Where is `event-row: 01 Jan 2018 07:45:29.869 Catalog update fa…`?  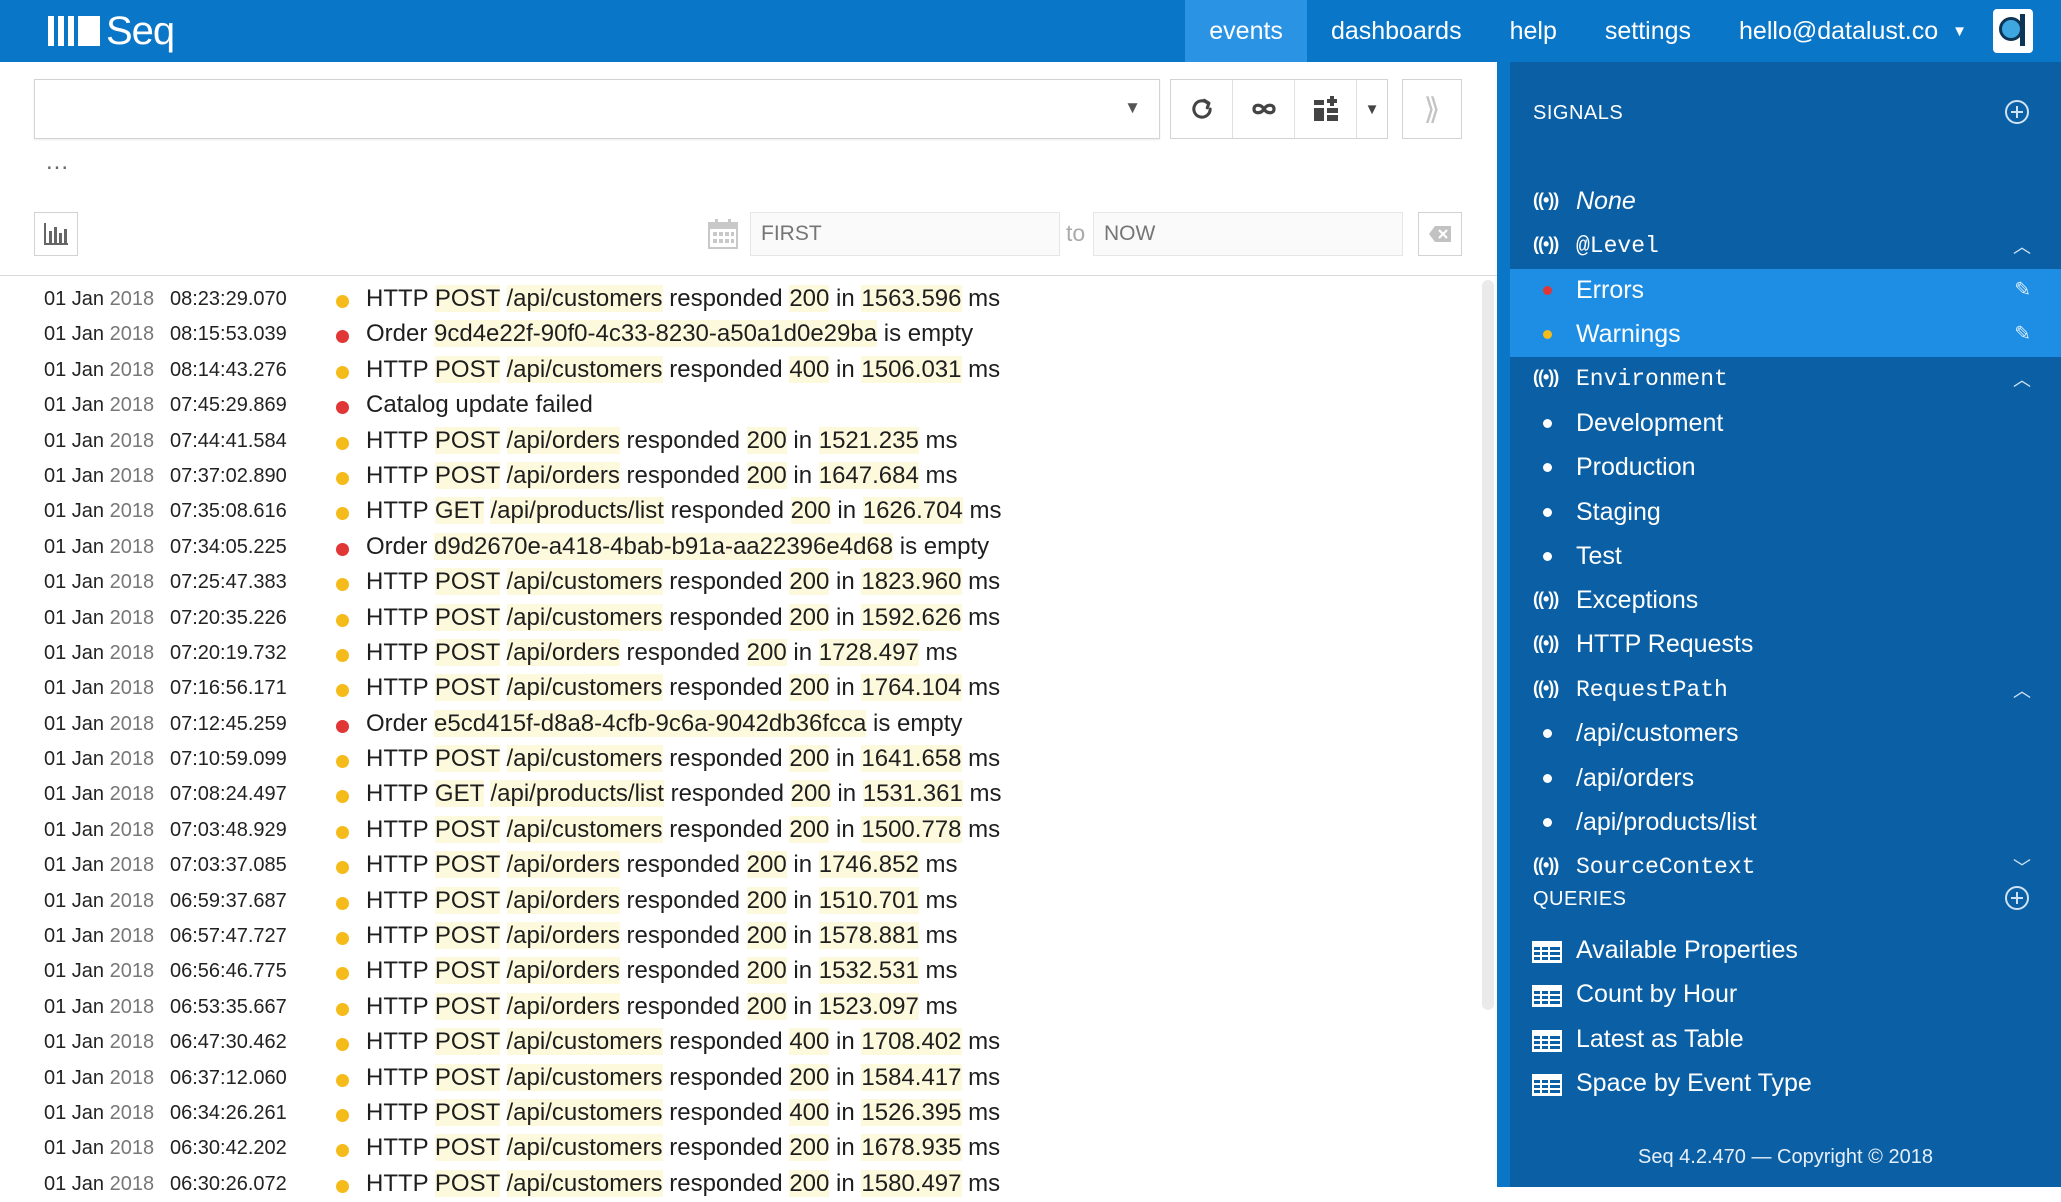
event-row: 01 Jan 2018 07:45:29.869 Catalog update fa… is located at coordinates (740, 405).